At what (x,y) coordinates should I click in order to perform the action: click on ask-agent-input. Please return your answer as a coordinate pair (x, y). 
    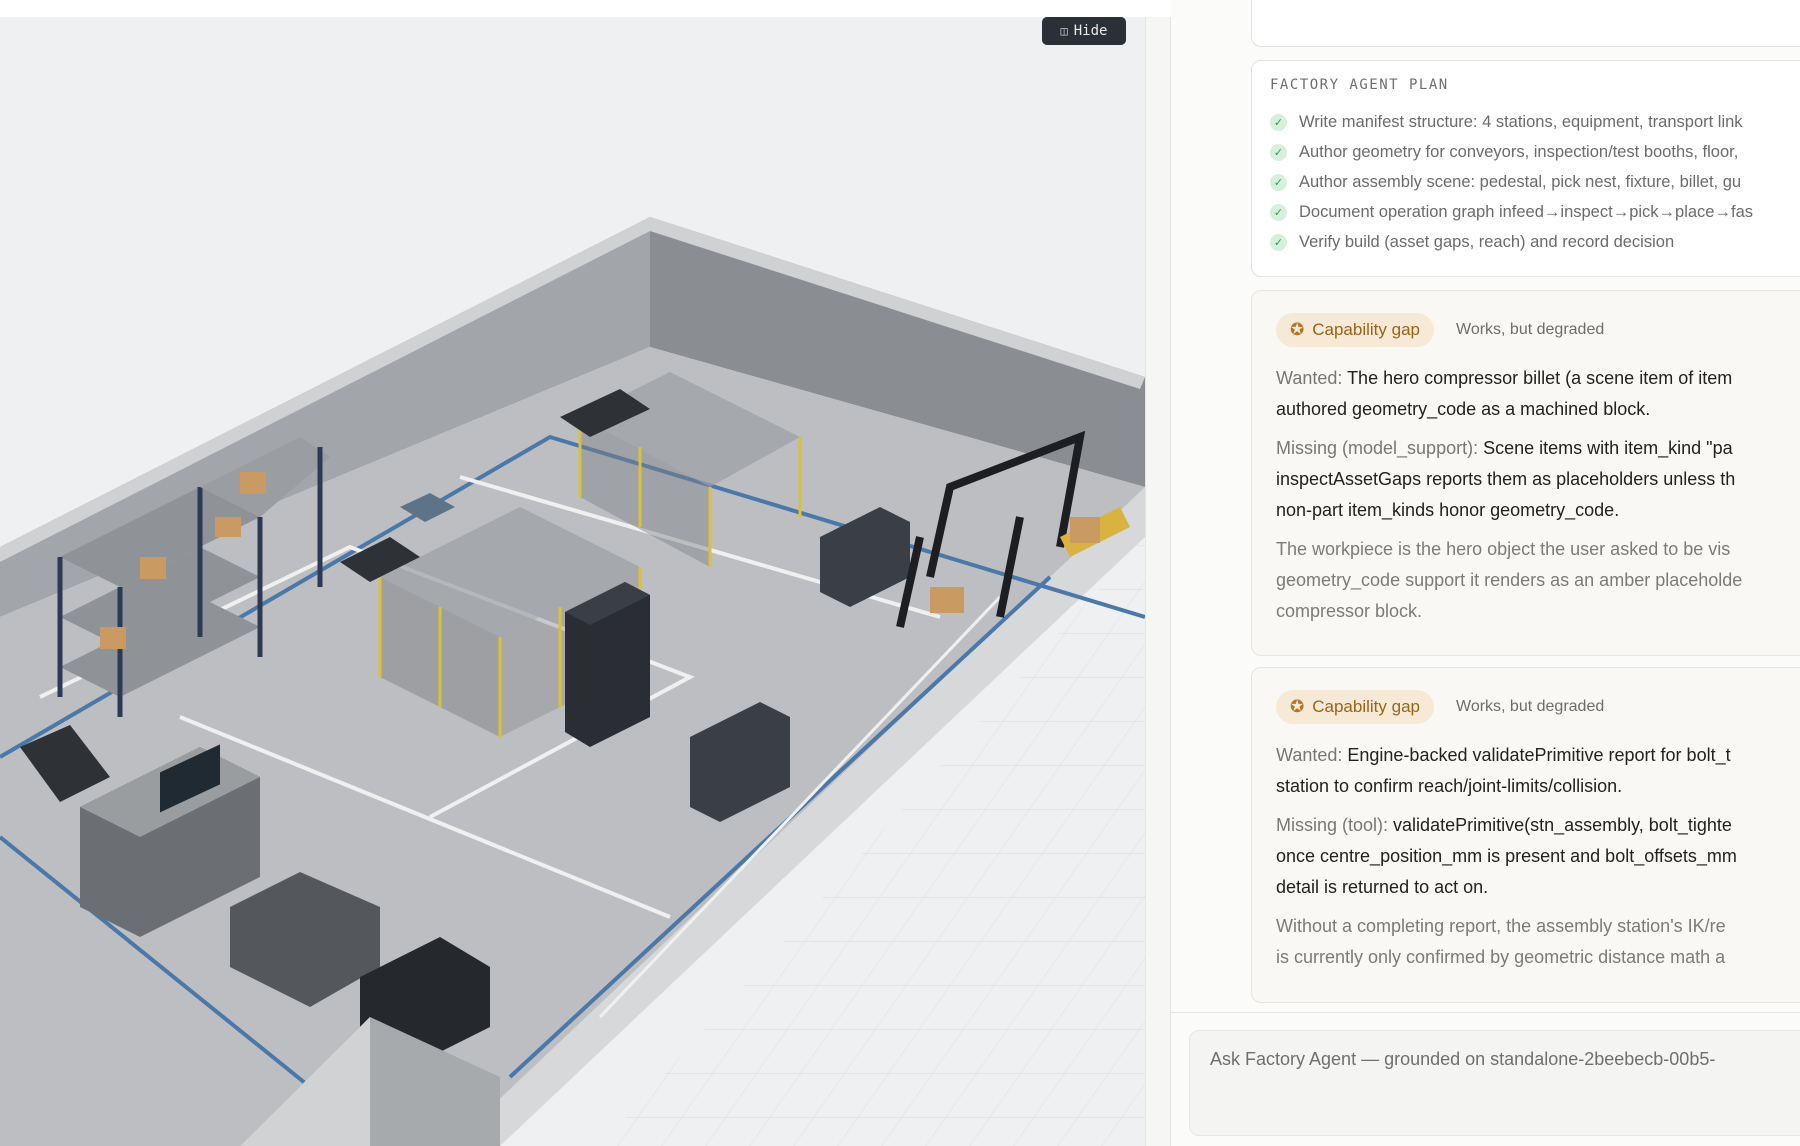
    Looking at the image, I should click on (1499, 1059).